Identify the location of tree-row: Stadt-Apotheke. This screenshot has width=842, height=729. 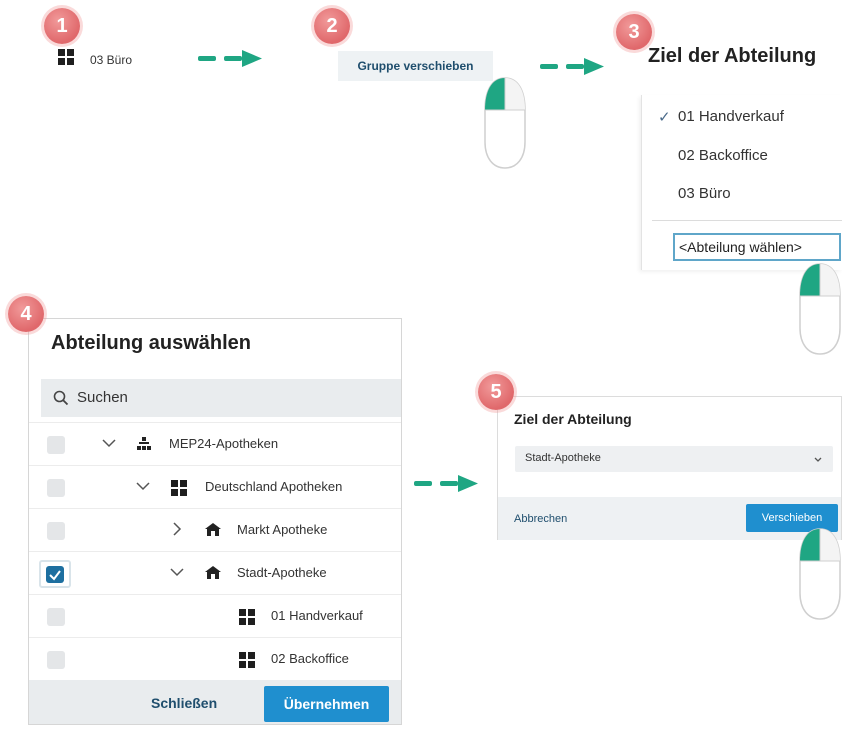
(215, 572).